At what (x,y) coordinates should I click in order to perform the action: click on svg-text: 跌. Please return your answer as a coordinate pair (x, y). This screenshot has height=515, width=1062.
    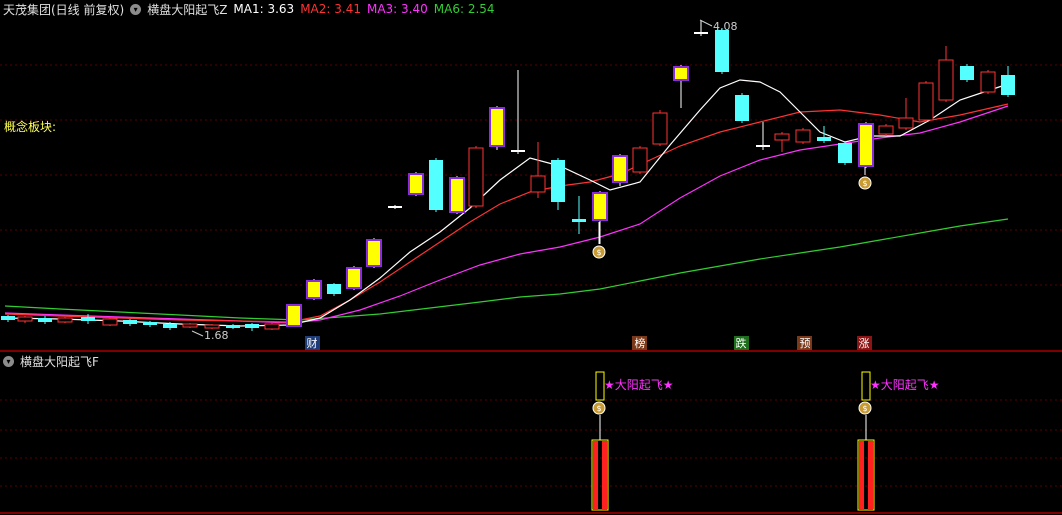
    Looking at the image, I should click on (741, 343).